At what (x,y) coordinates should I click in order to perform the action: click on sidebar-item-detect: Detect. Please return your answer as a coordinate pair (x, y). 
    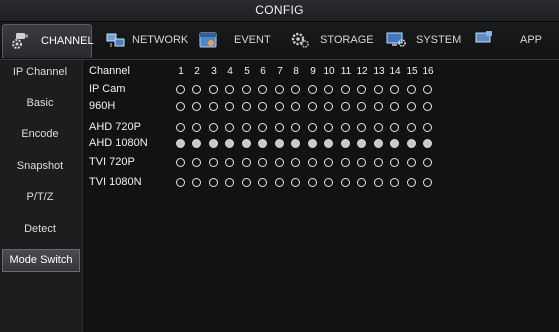
    Looking at the image, I should click on (40, 229).